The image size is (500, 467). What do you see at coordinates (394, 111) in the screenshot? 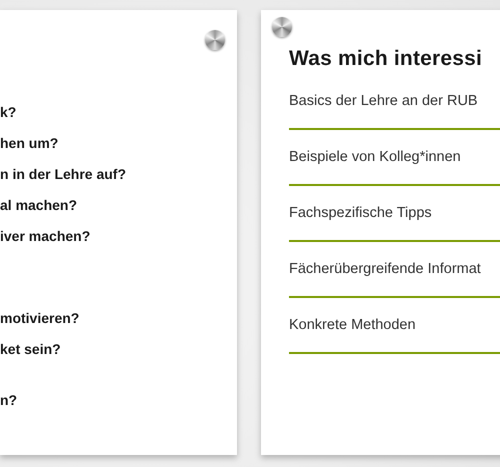
I see `topic-link: Basics der Lehre an der RUB` at bounding box center [394, 111].